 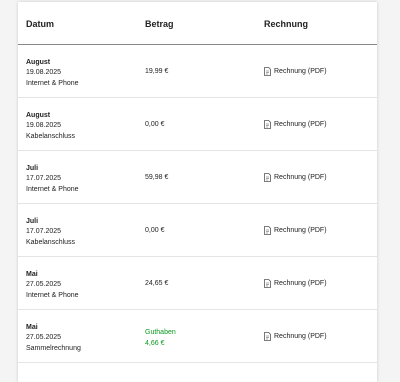 What do you see at coordinates (286, 24) in the screenshot?
I see `column-header-invoice: Rechnung` at bounding box center [286, 24].